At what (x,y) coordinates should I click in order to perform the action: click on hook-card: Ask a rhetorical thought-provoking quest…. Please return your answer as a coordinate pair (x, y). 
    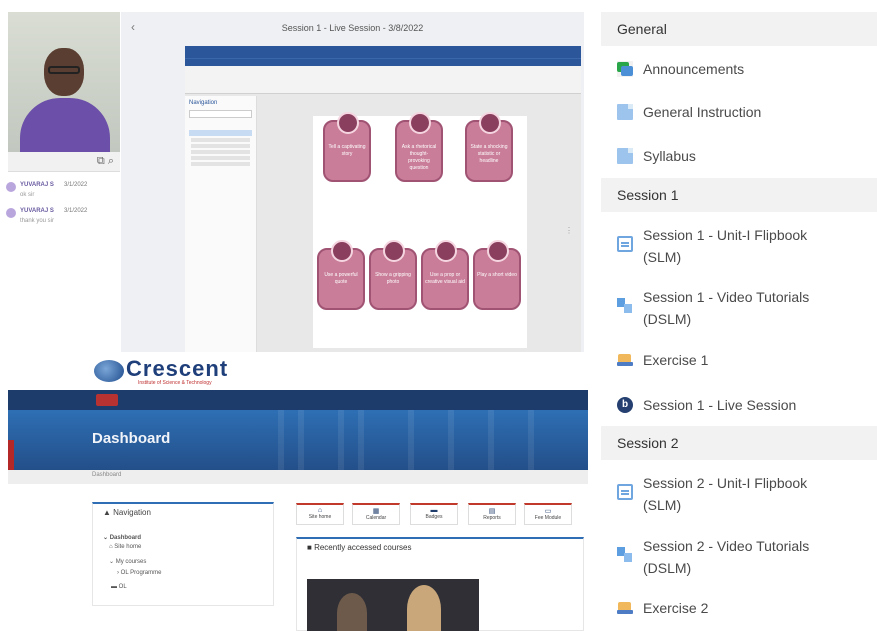
    Looking at the image, I should click on (419, 147).